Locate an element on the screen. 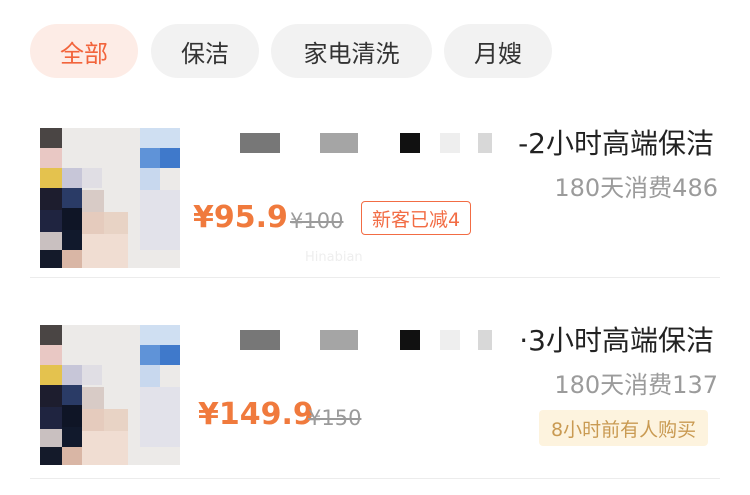 The width and height of the screenshot is (750, 495). original-price: ¥150 is located at coordinates (335, 418).